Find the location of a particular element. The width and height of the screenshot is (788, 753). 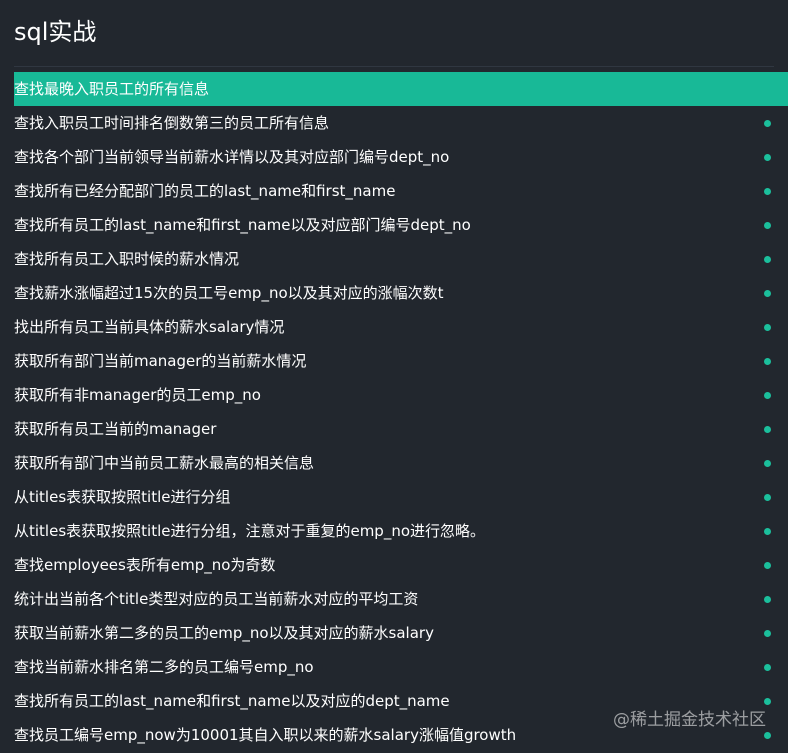

toc-item-label: 查找当前薪水排名第二多的员工编号emp_no is located at coordinates (164, 667).